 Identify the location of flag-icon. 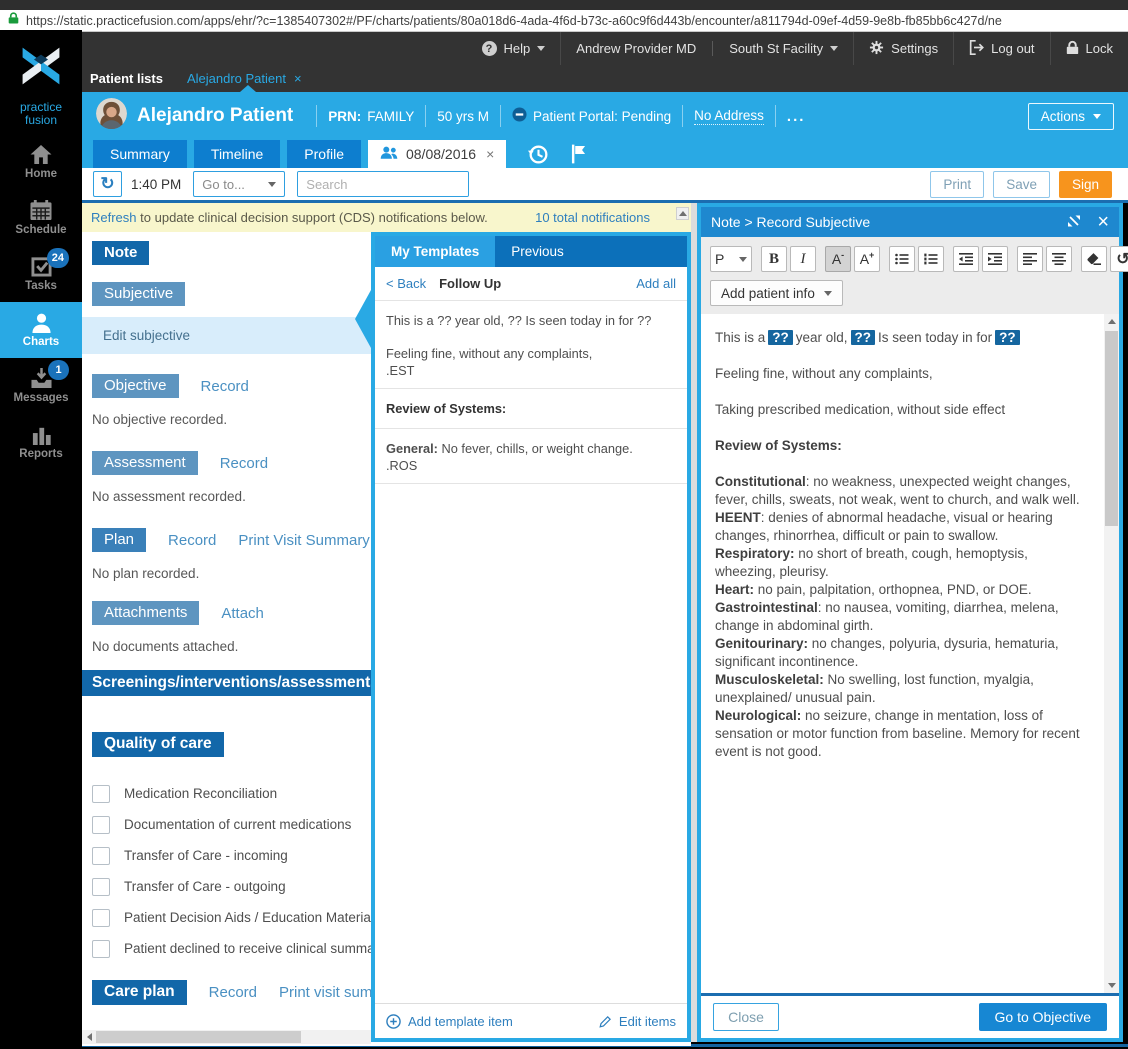
(578, 154).